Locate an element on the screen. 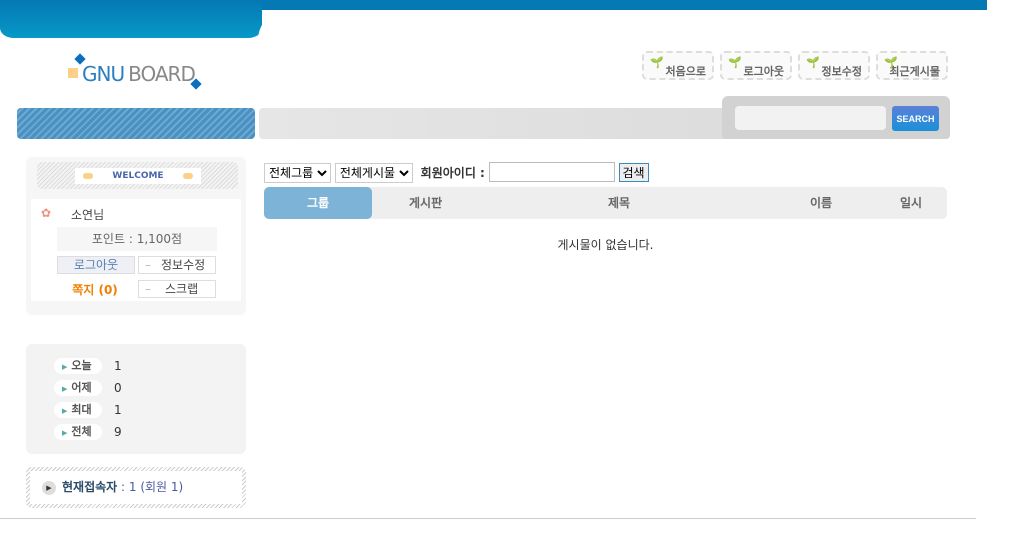 The height and width of the screenshot is (540, 1036). edit-info-button: – 정보수정 is located at coordinates (177, 265).